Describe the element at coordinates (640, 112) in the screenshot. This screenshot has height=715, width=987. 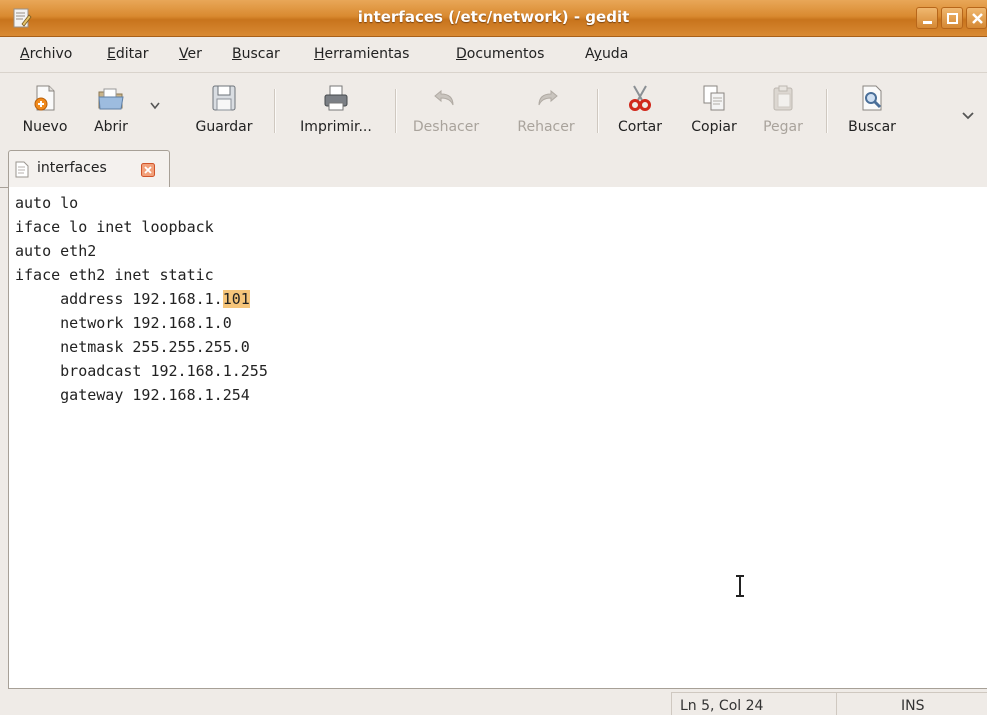
I see `cut-button: Cortar` at that location.